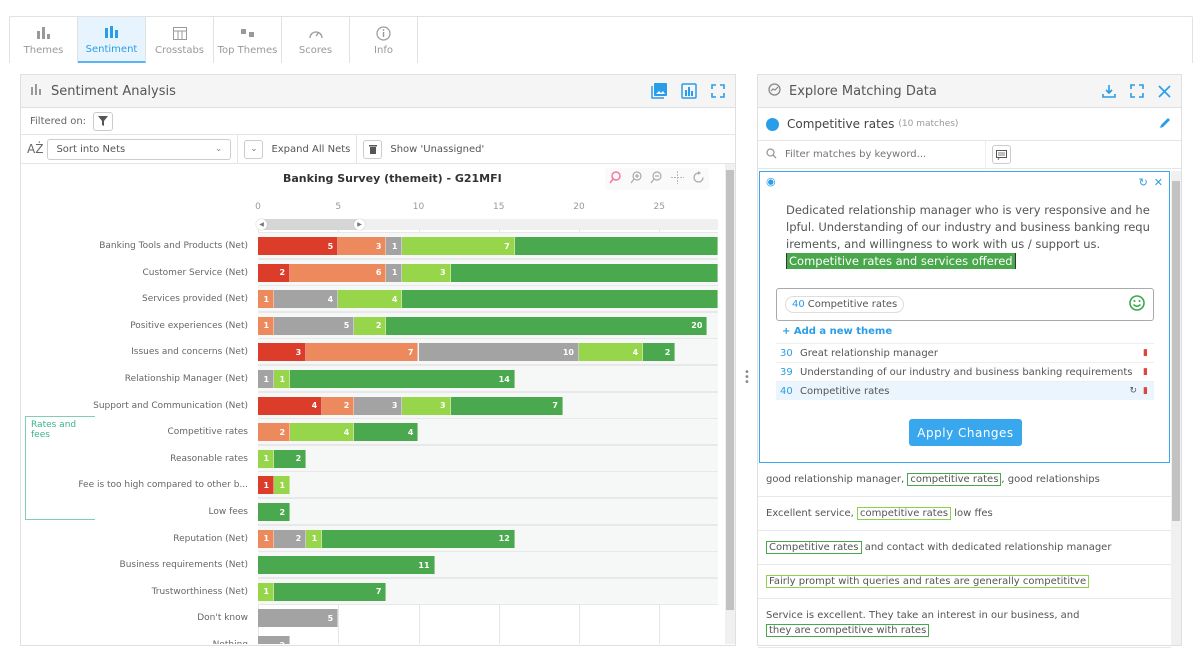 This screenshot has width=1200, height=660. I want to click on fullscreen-icon, so click(718, 91).